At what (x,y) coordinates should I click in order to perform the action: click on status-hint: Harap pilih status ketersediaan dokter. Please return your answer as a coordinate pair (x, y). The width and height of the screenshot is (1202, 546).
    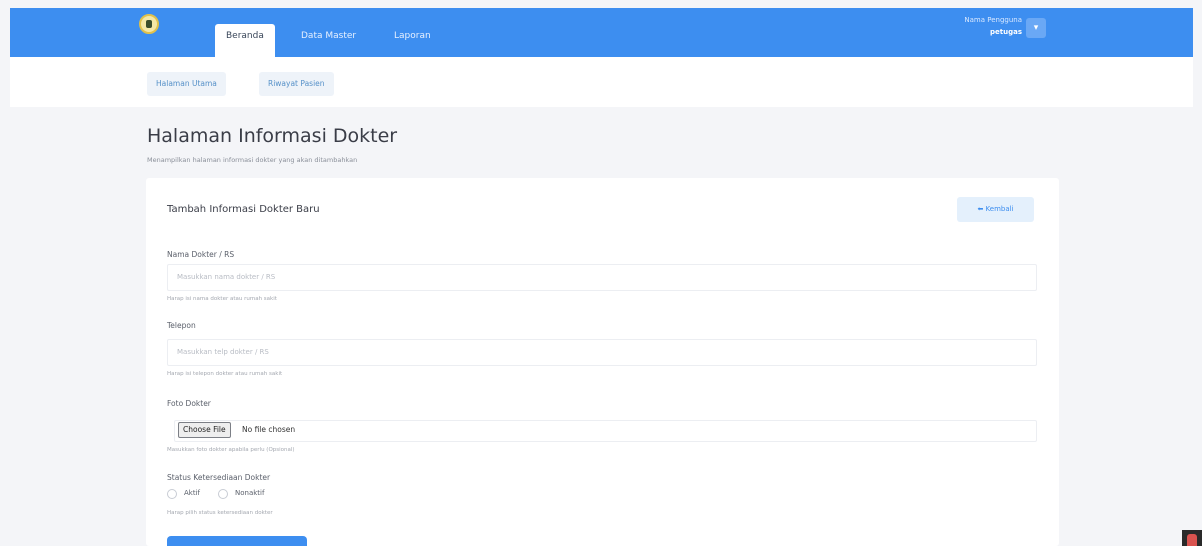
    Looking at the image, I should click on (220, 513).